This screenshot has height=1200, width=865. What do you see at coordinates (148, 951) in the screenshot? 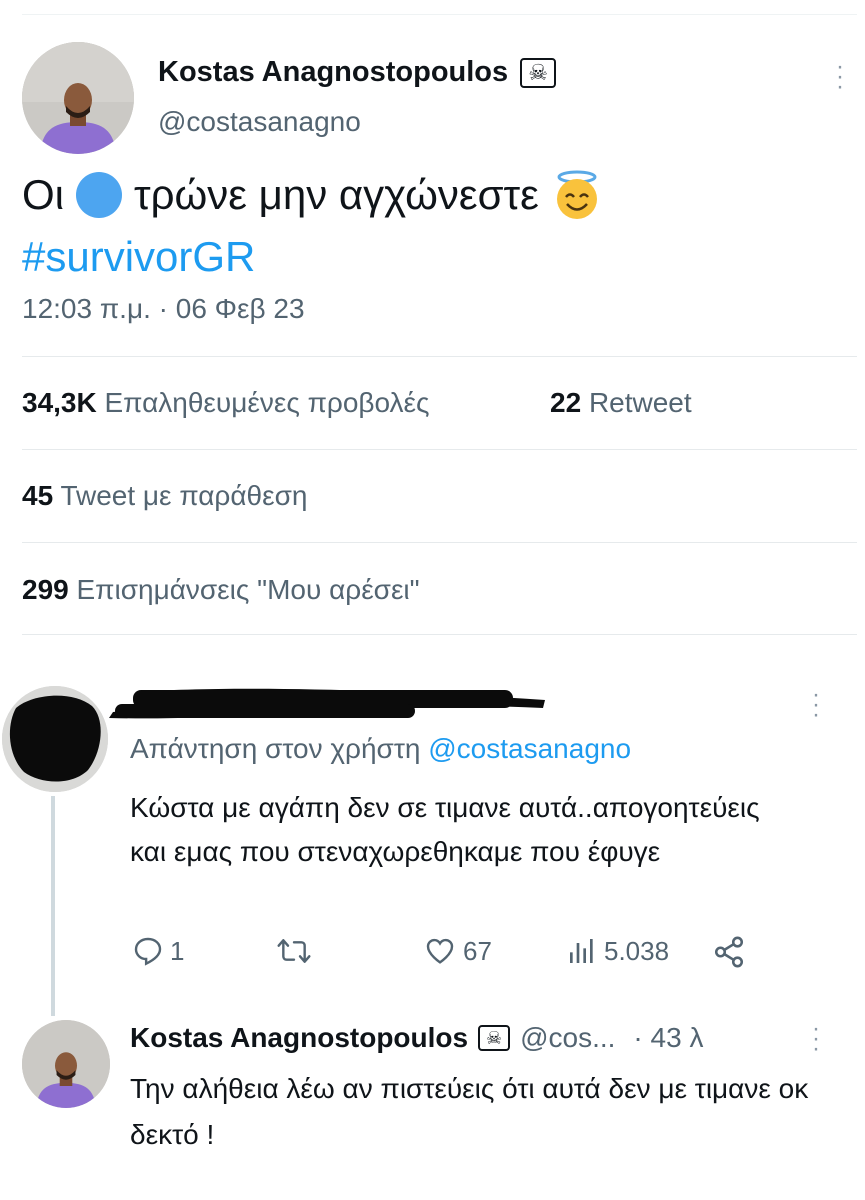
I see `reply-bubble-icon` at bounding box center [148, 951].